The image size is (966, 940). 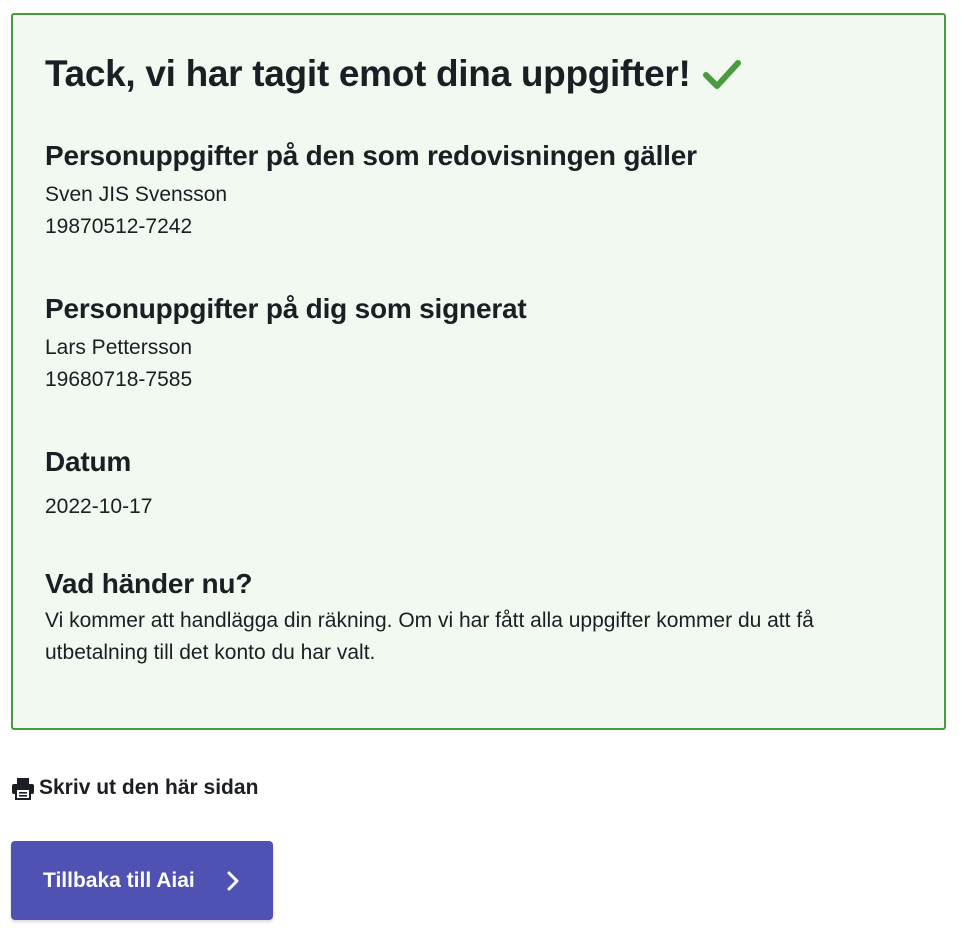 What do you see at coordinates (722, 74) in the screenshot?
I see `checkmark-icon` at bounding box center [722, 74].